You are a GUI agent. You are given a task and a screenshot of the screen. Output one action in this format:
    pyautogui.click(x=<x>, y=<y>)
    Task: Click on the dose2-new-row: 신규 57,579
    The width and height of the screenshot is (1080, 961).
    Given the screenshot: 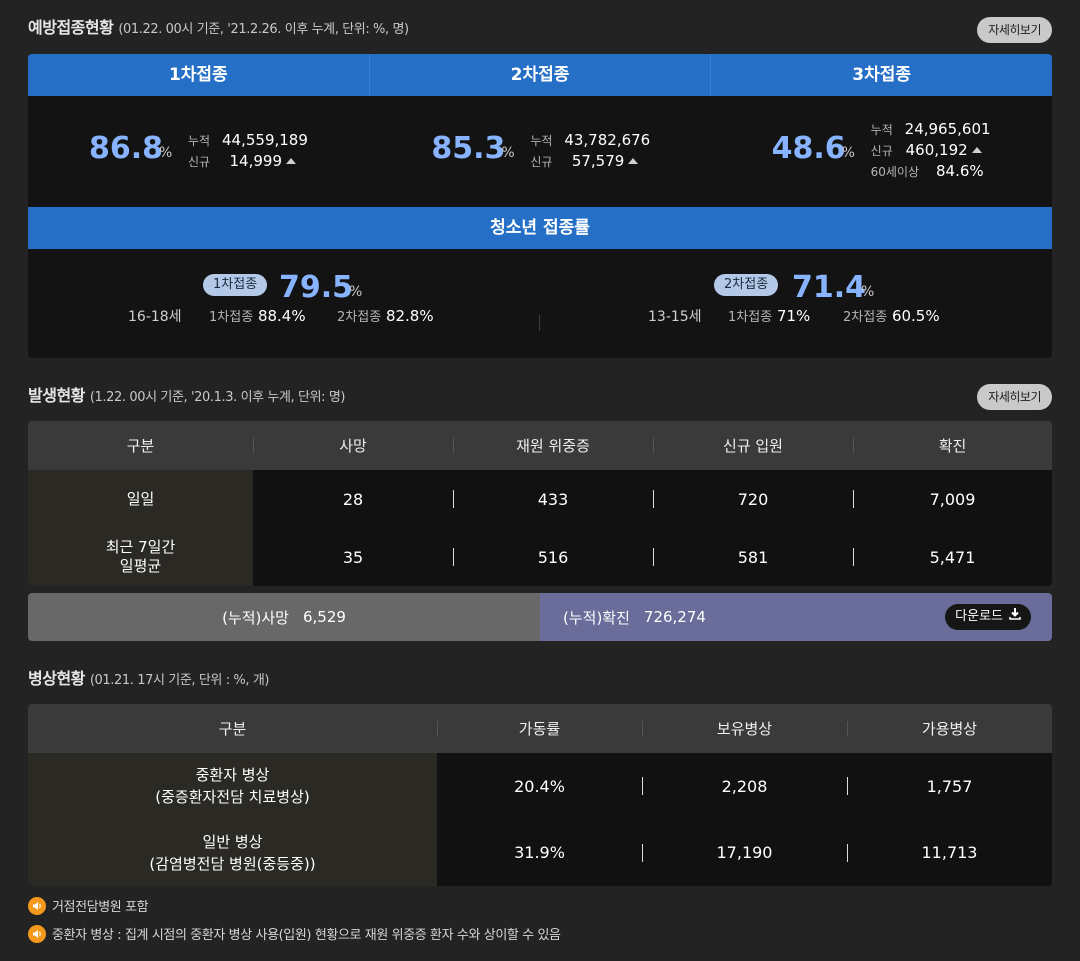 What is the action you would take?
    pyautogui.click(x=584, y=161)
    